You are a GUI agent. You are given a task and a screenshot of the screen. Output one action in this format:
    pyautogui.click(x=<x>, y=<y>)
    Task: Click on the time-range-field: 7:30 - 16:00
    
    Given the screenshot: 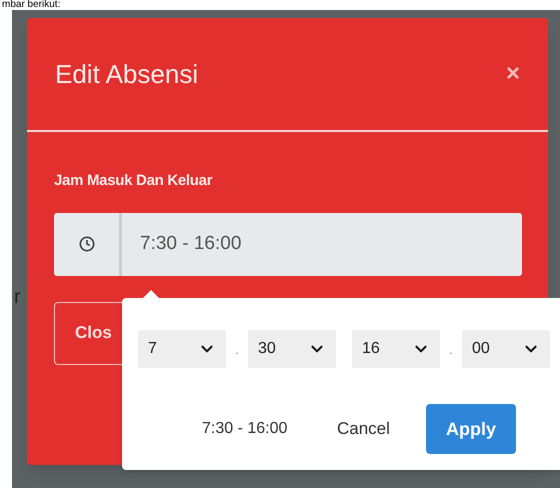 What is the action you would take?
    pyautogui.click(x=288, y=244)
    